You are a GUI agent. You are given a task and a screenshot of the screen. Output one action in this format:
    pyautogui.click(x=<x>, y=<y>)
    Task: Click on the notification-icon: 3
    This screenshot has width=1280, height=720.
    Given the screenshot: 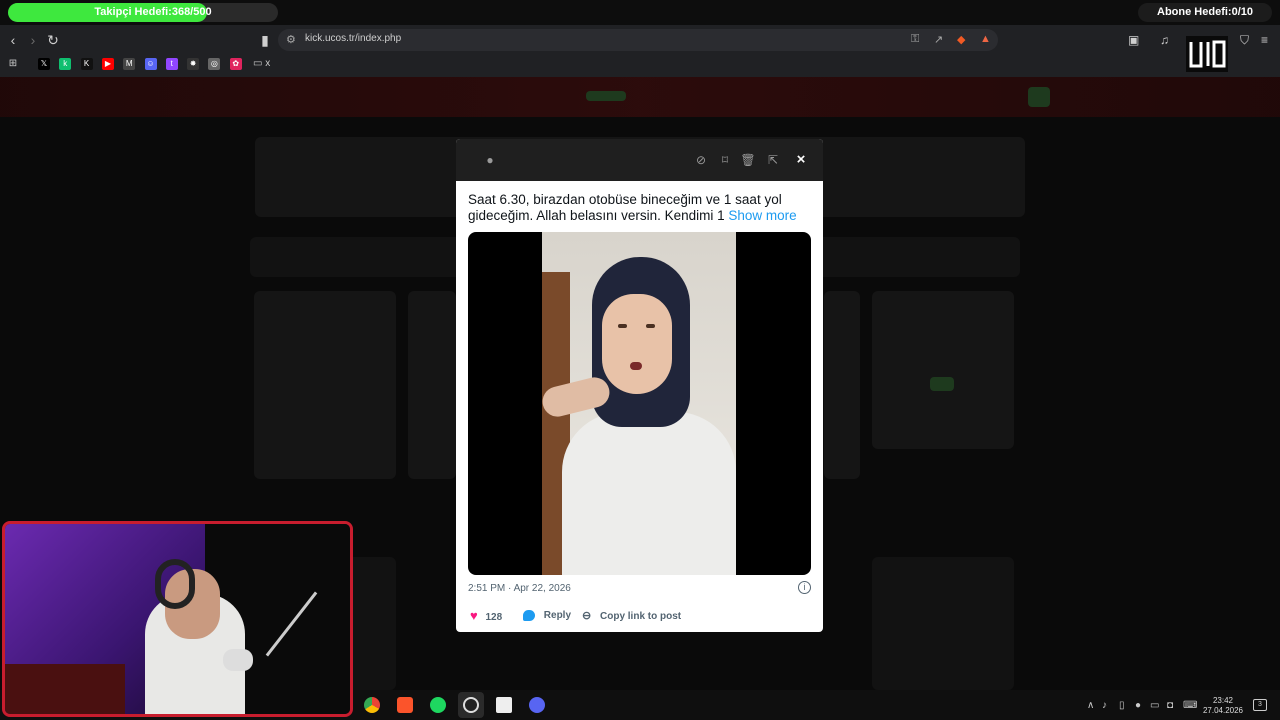 What is the action you would take?
    pyautogui.click(x=1260, y=705)
    